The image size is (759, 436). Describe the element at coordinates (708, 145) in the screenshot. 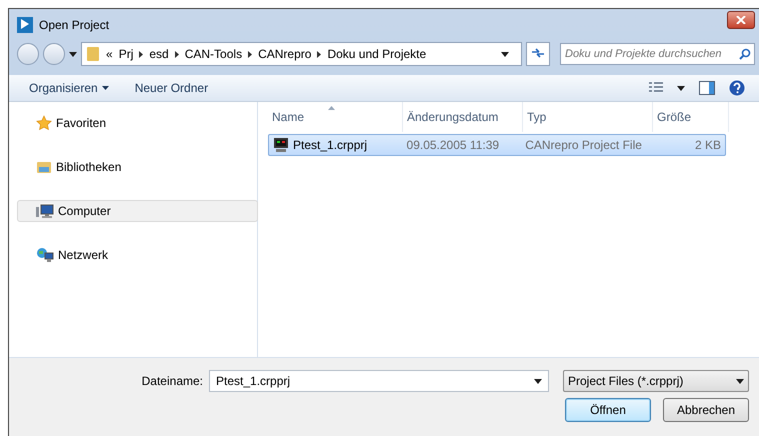

I see `table-cell-text: 2 KB` at that location.